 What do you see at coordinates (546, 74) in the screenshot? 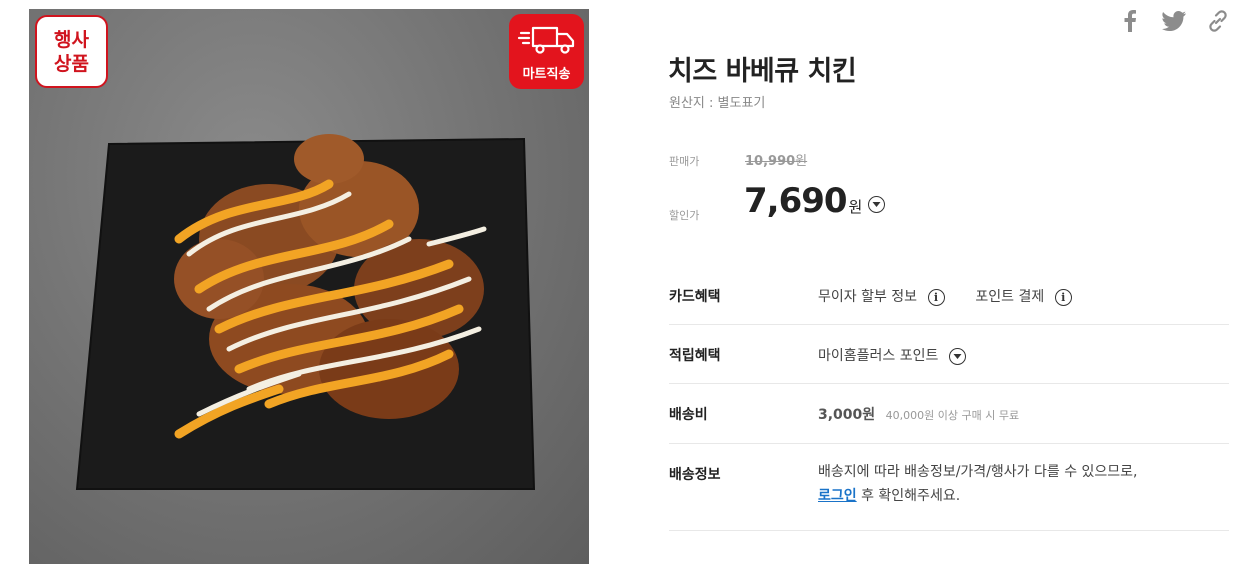
I see `mart-delivery-label: 마트직송` at bounding box center [546, 74].